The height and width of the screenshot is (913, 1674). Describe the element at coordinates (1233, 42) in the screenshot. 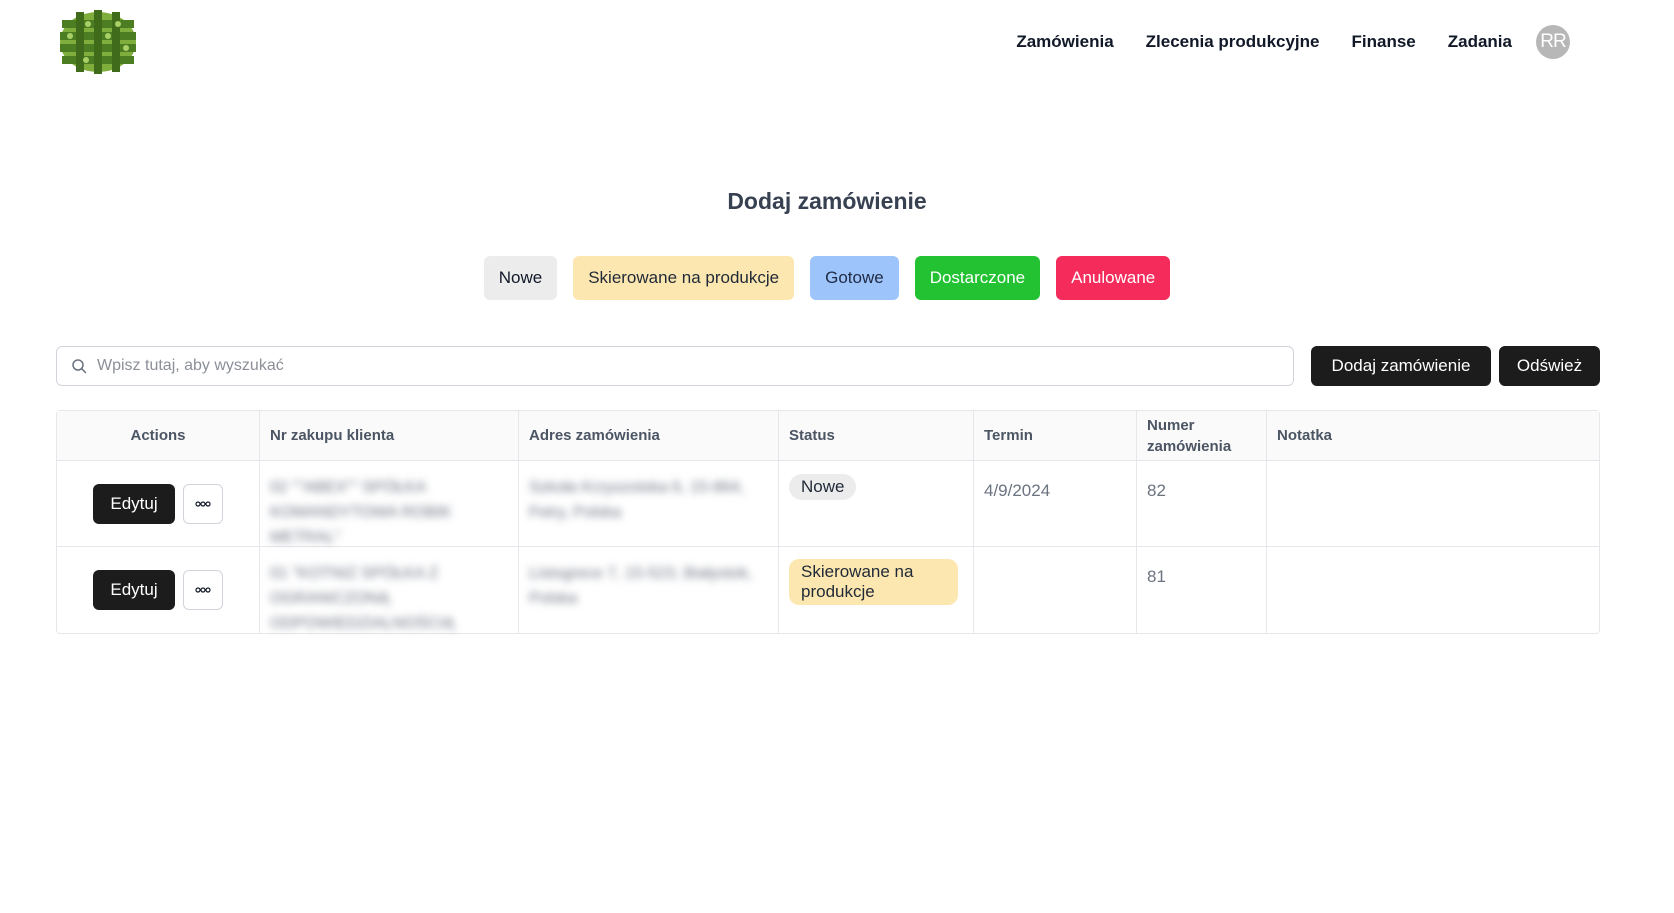

I see `nav-item-production-orders: Zlecenia produkcyjne` at that location.